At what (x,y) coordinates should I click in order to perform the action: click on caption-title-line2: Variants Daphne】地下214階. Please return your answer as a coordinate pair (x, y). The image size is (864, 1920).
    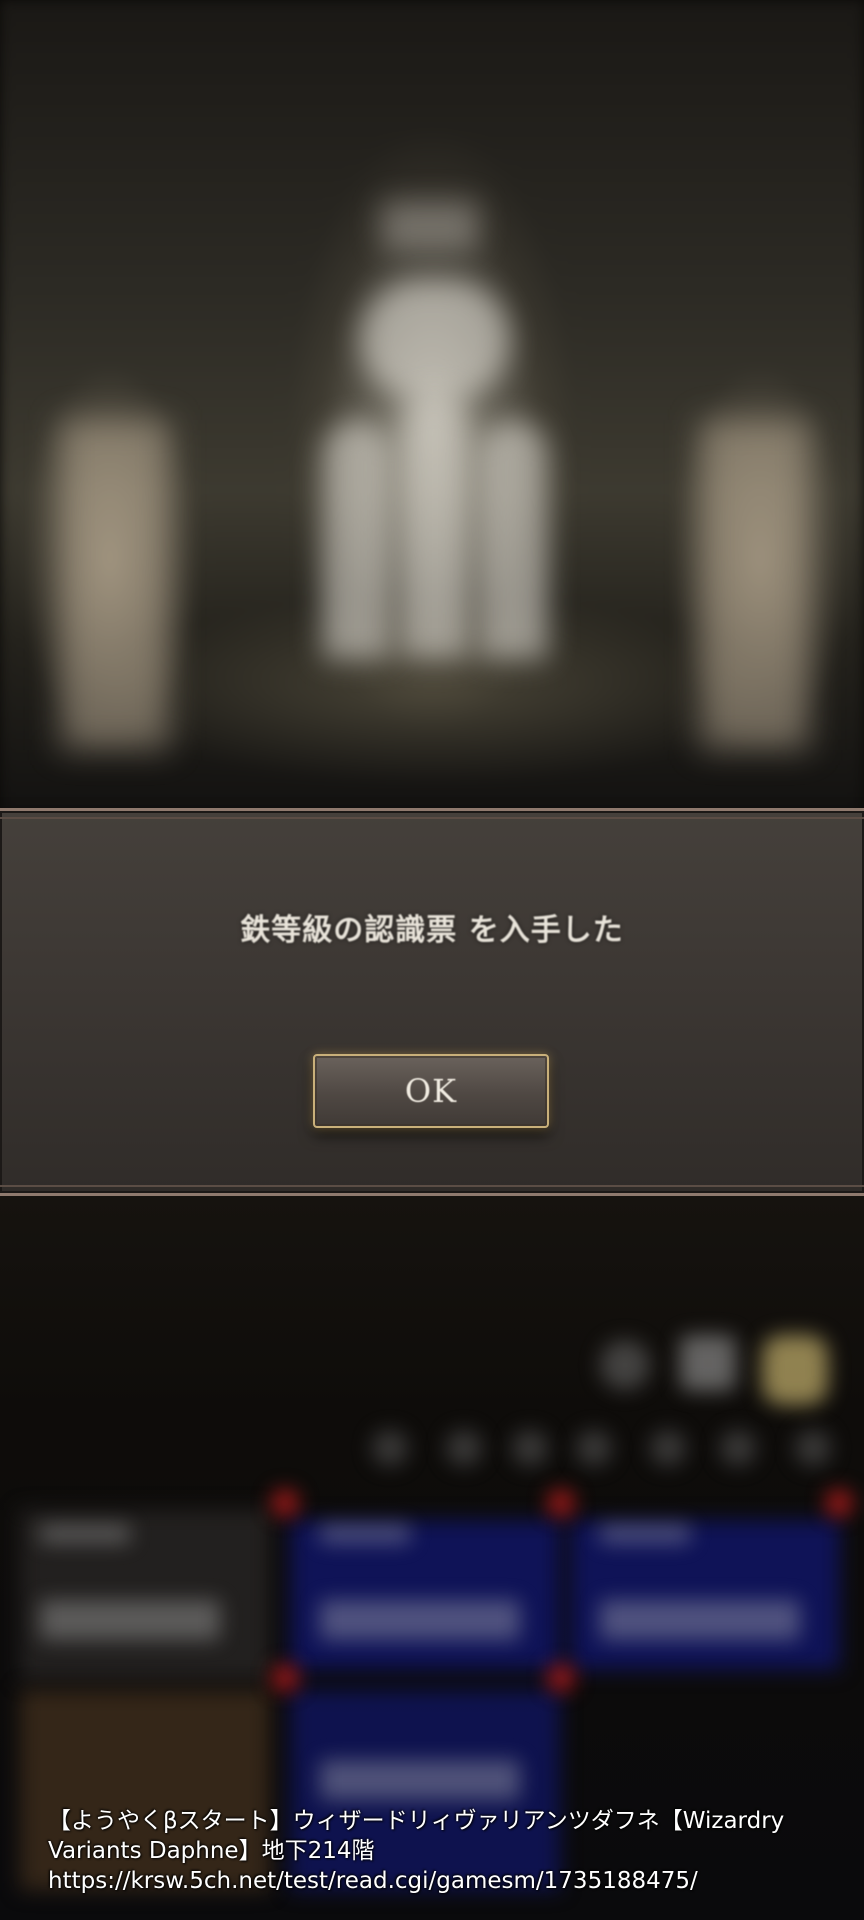
    Looking at the image, I should click on (211, 1851).